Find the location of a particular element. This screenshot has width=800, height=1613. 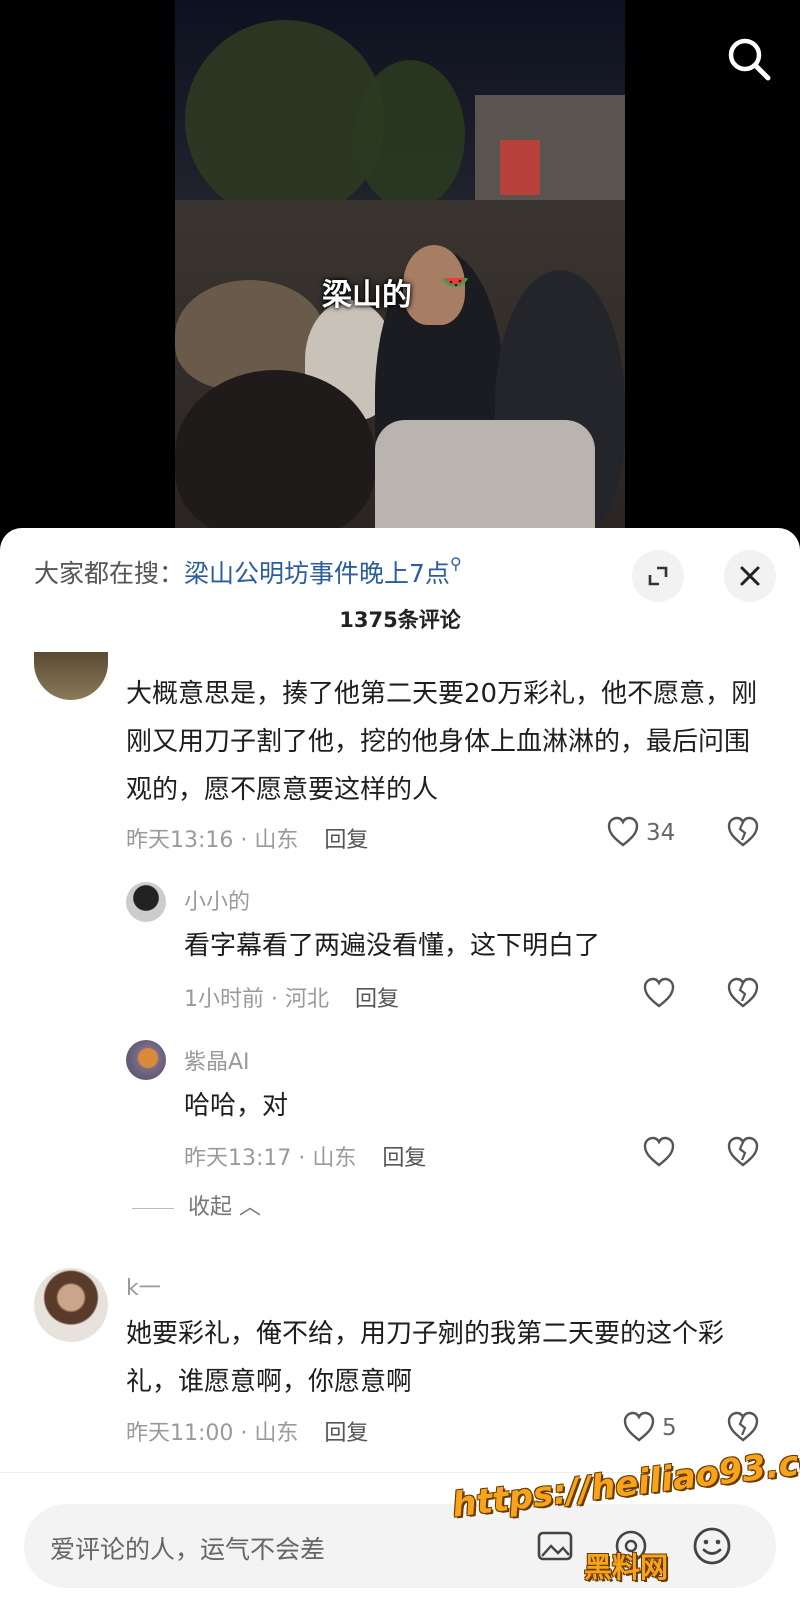

video-car is located at coordinates (485, 480).